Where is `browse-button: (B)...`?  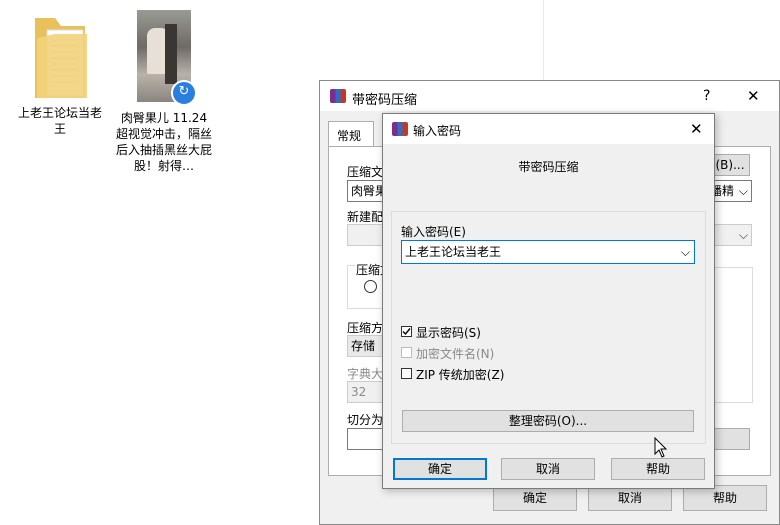 browse-button: (B)... is located at coordinates (730, 165).